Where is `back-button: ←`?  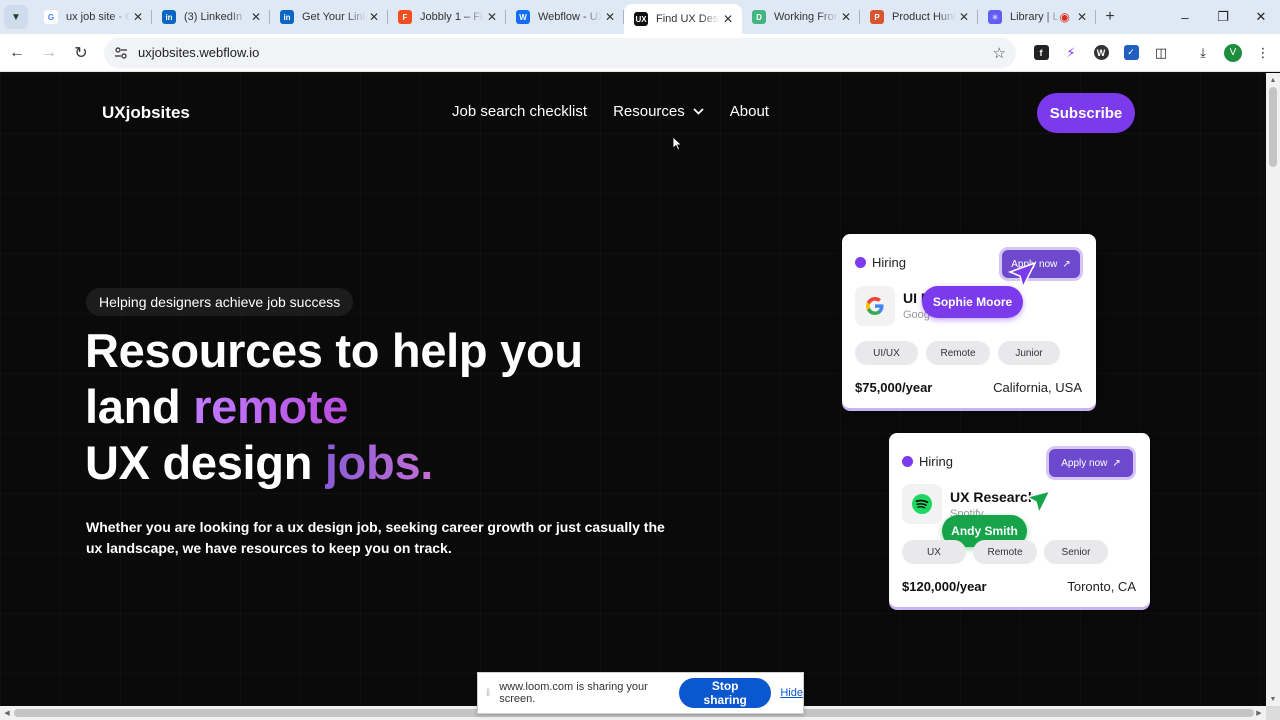 back-button: ← is located at coordinates (17, 53).